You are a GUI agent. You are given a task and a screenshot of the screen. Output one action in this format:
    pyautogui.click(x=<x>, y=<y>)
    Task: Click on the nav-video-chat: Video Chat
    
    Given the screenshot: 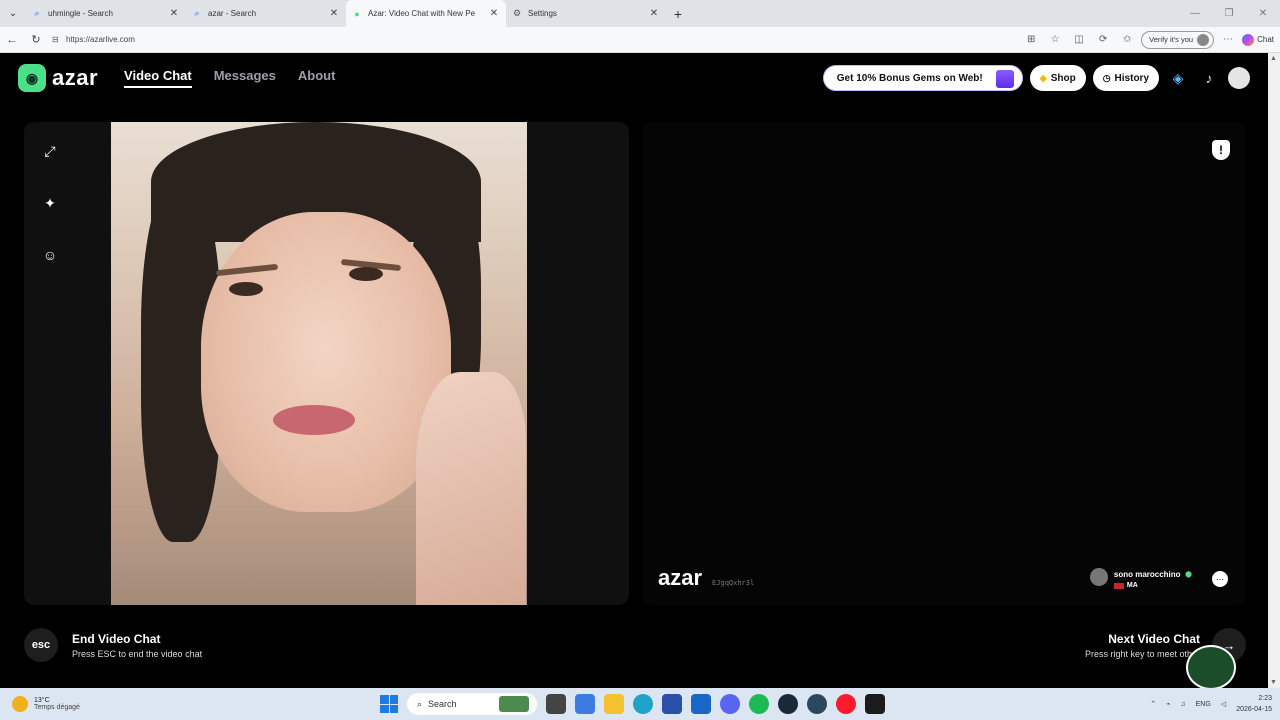 What is the action you would take?
    pyautogui.click(x=158, y=78)
    